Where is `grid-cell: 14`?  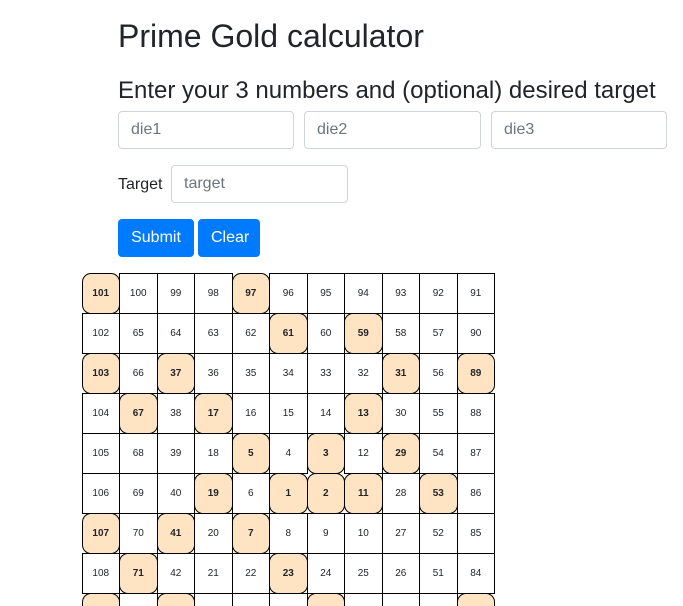 grid-cell: 14 is located at coordinates (325, 413).